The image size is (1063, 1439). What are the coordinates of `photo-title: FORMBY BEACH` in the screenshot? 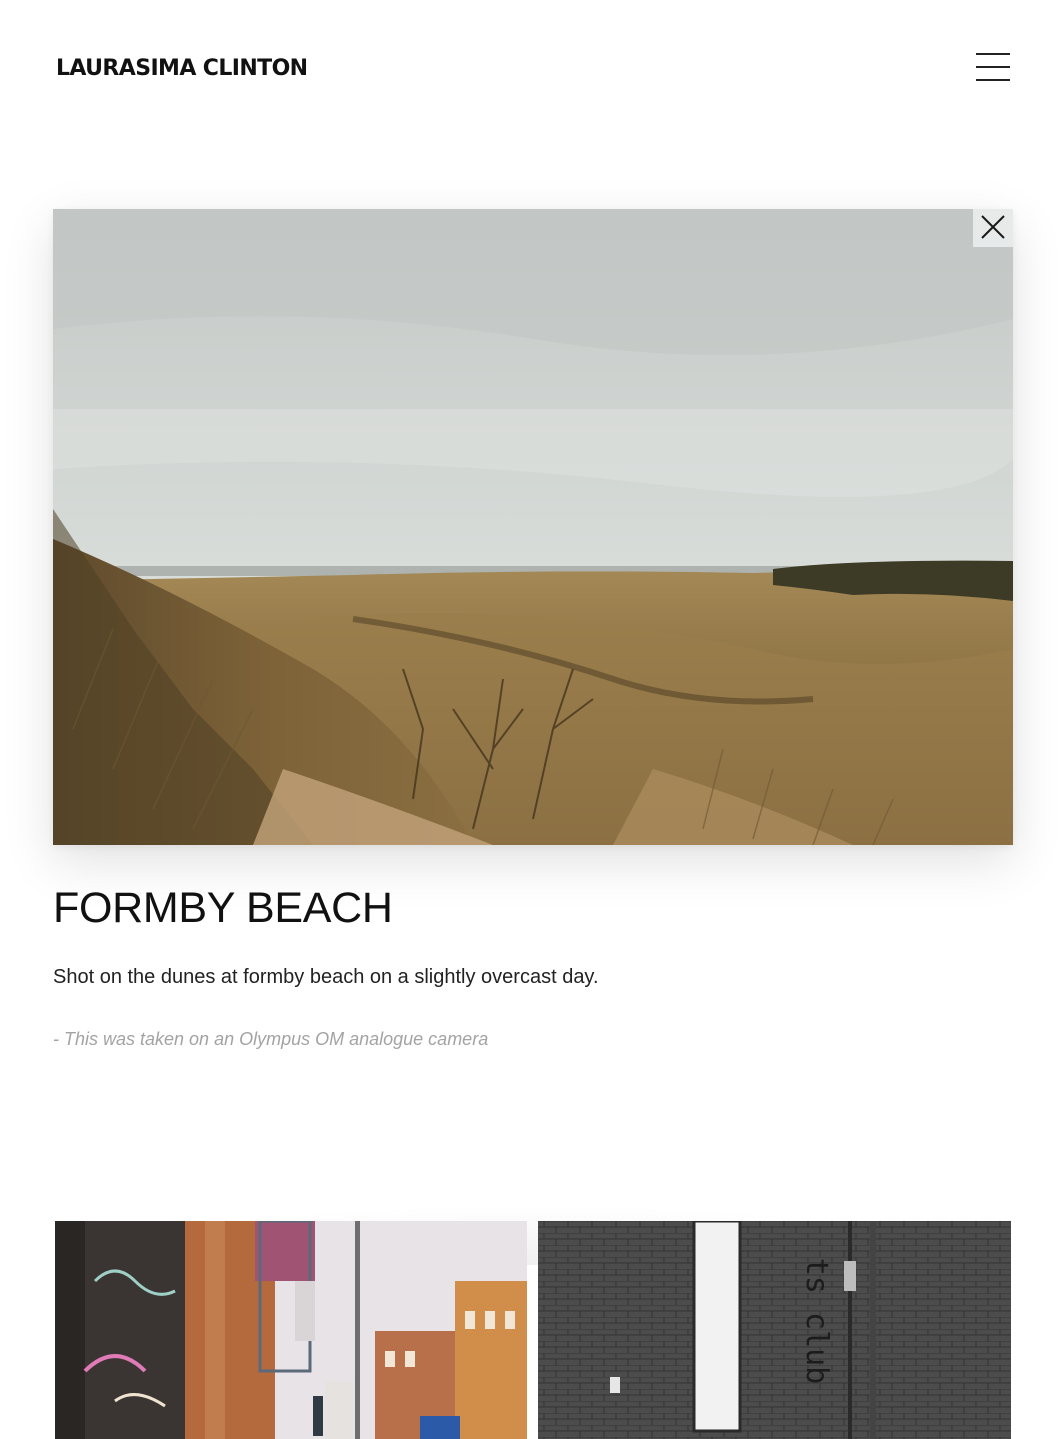 It's located at (223, 908).